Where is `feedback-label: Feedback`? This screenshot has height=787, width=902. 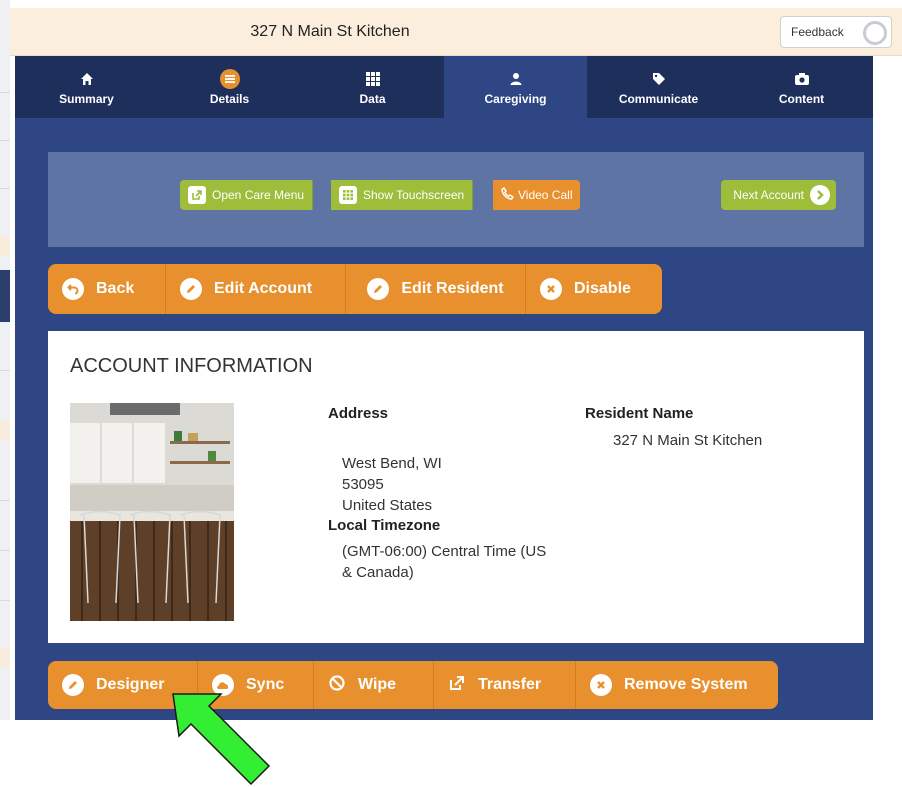 feedback-label: Feedback is located at coordinates (817, 32).